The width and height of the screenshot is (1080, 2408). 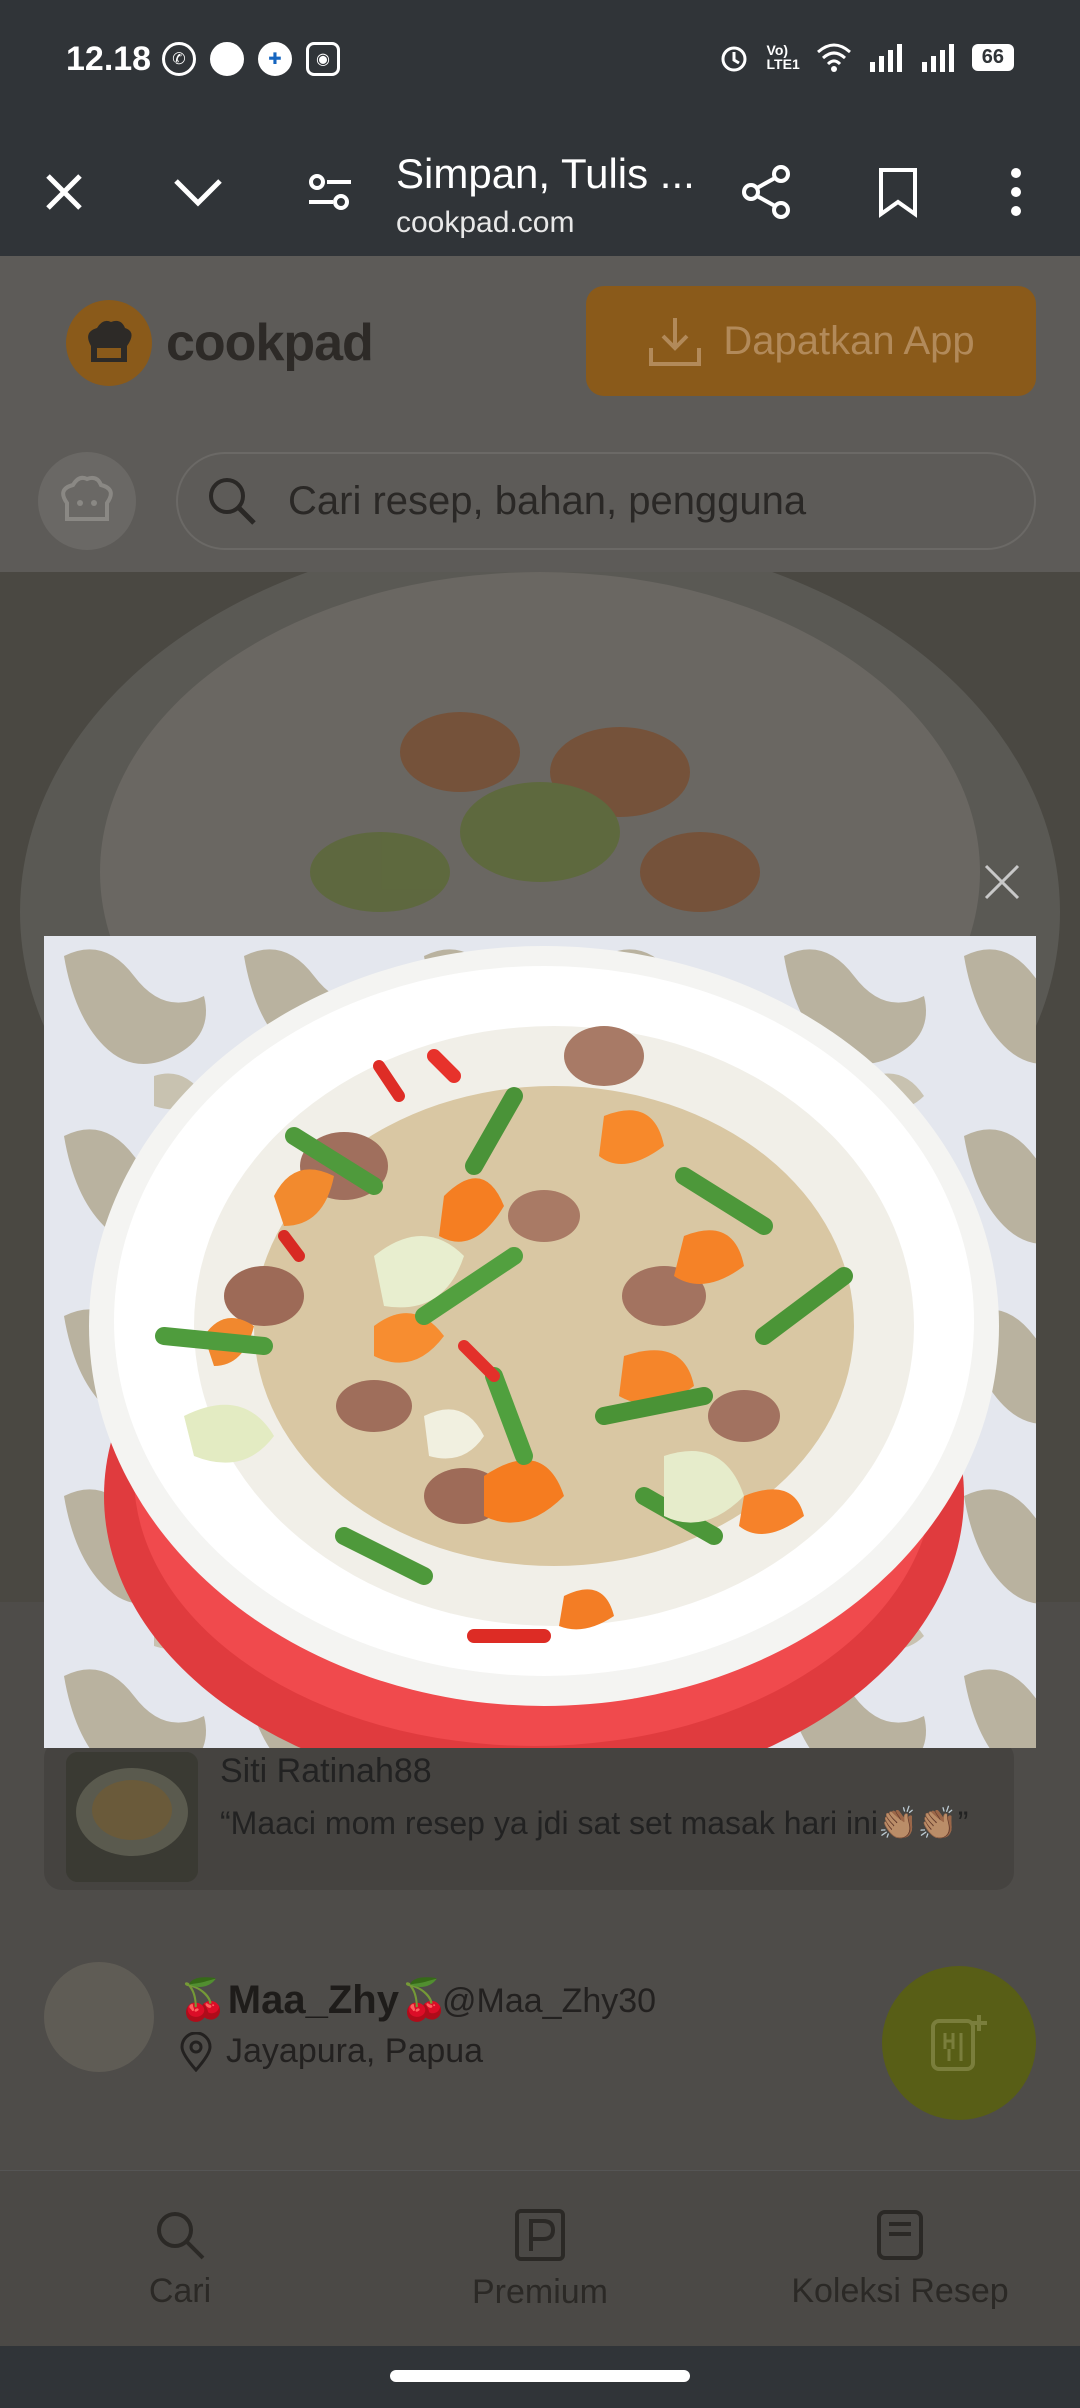 I want to click on page-url: cookpad.com, so click(x=485, y=222).